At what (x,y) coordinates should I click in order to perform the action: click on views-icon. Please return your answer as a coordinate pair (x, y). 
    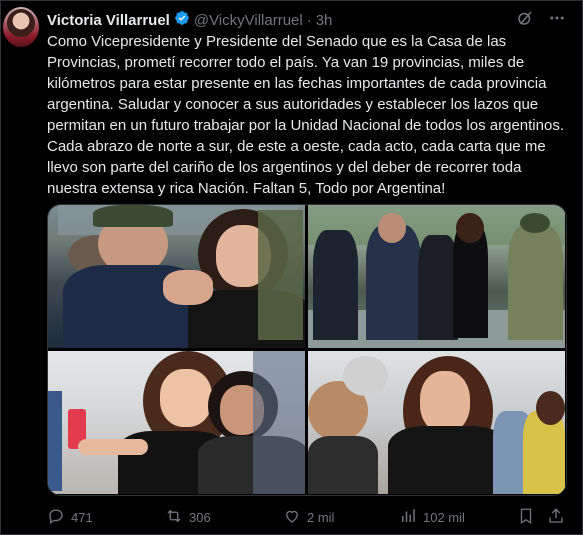
    Looking at the image, I should click on (408, 517).